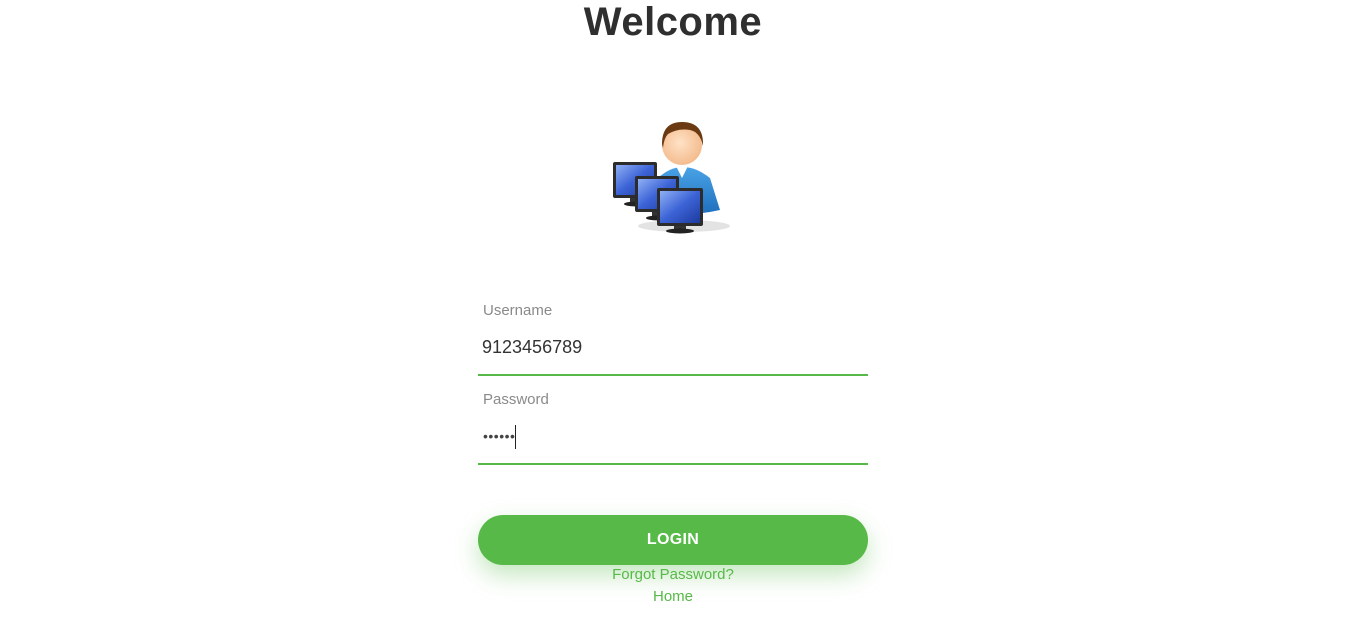  What do you see at coordinates (673, 596) in the screenshot?
I see `home-link: Home` at bounding box center [673, 596].